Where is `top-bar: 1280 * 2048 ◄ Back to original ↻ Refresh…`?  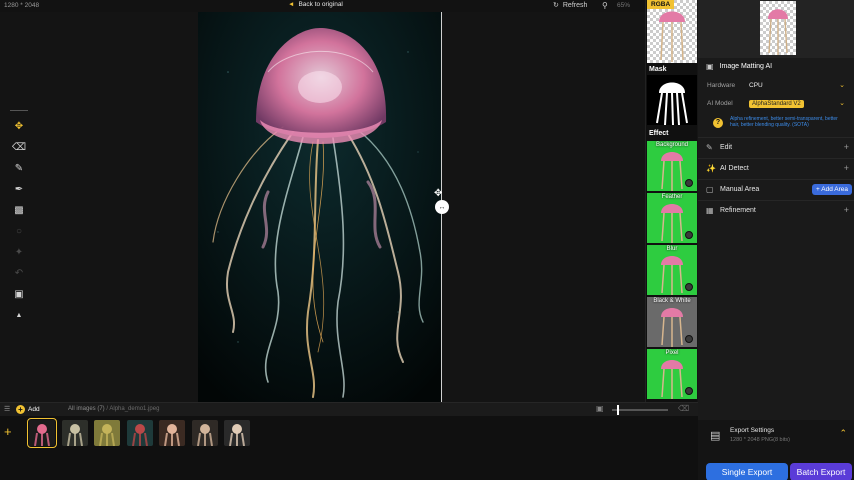
top-bar: 1280 * 2048 ◄ Back to original ↻ Refresh… is located at coordinates (322, 6).